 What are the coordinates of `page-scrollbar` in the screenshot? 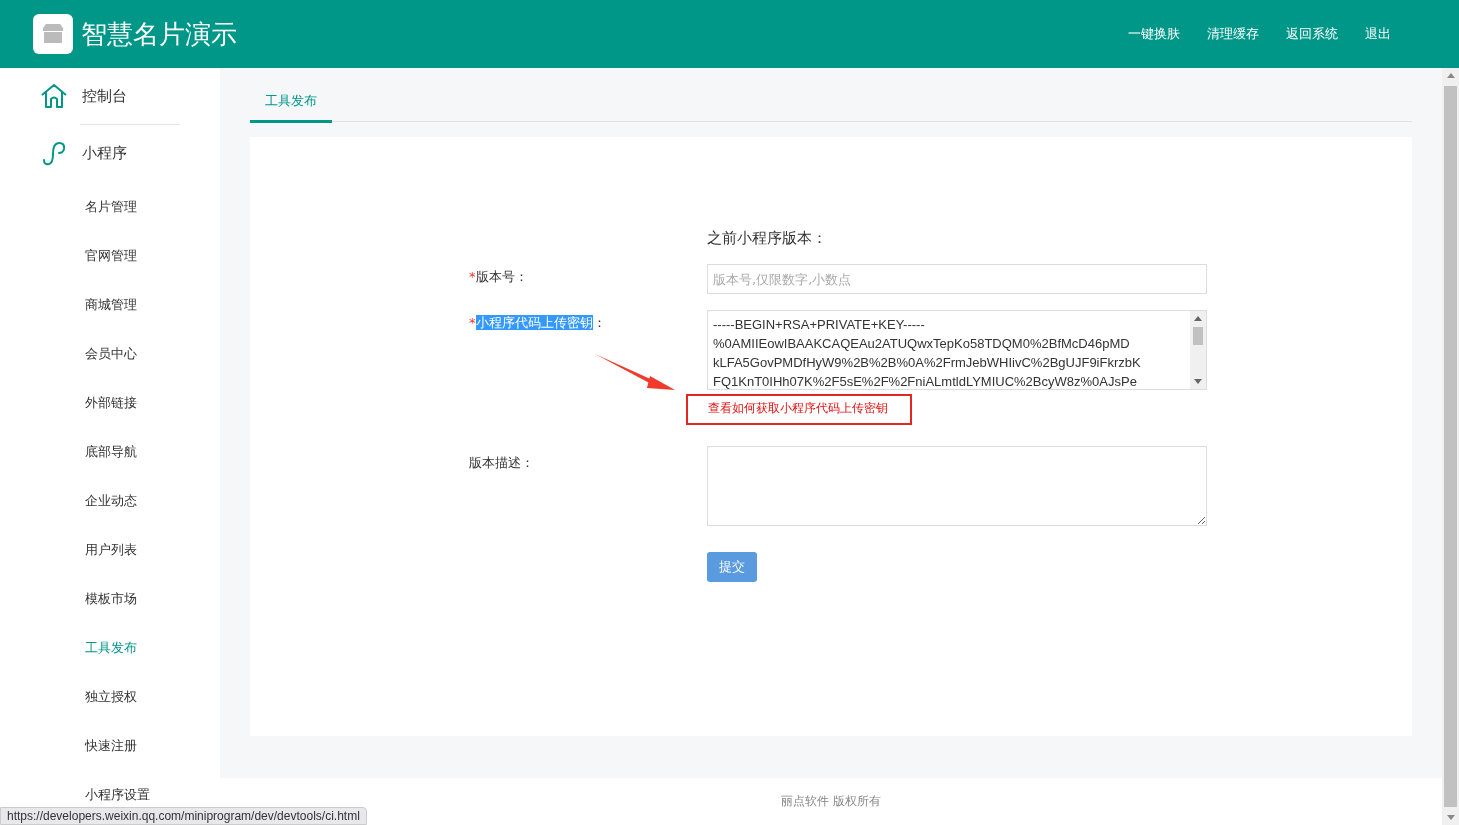 It's located at (1450, 446).